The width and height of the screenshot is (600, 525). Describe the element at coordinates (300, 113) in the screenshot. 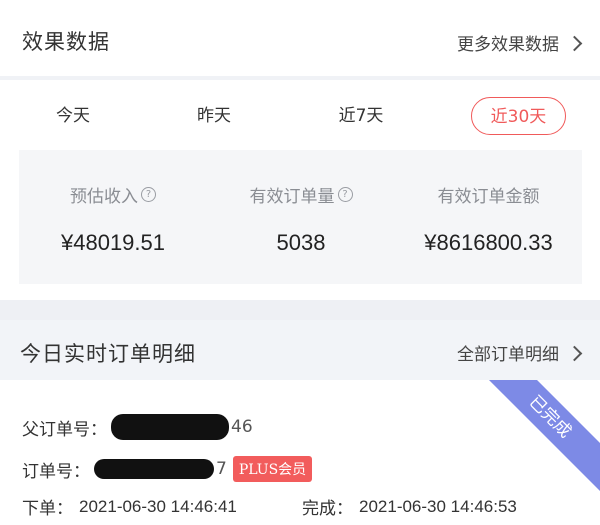

I see `date-range-tabs: 今天 昨天 近7天 近30天` at that location.